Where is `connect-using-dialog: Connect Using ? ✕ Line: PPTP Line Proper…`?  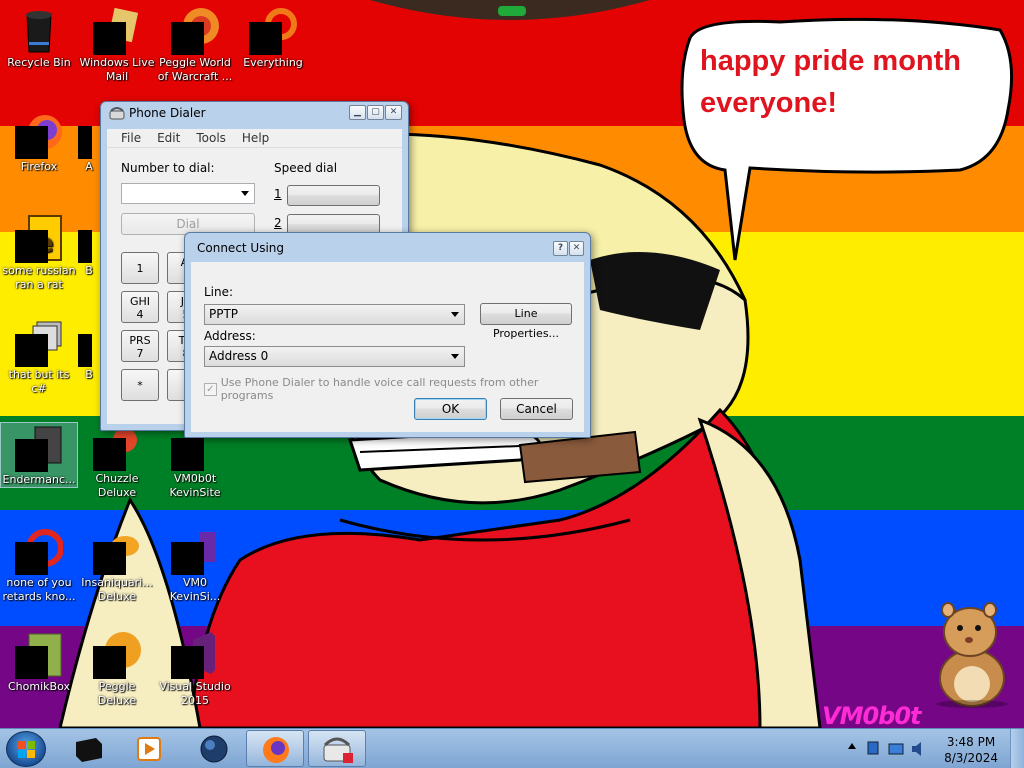
connect-using-dialog: Connect Using ? ✕ Line: PPTP Line Proper… is located at coordinates (387, 335).